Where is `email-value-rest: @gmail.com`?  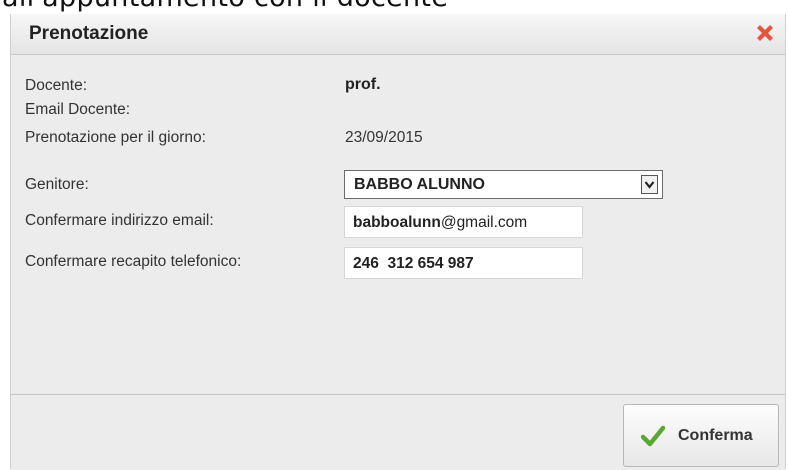 email-value-rest: @gmail.com is located at coordinates (484, 222).